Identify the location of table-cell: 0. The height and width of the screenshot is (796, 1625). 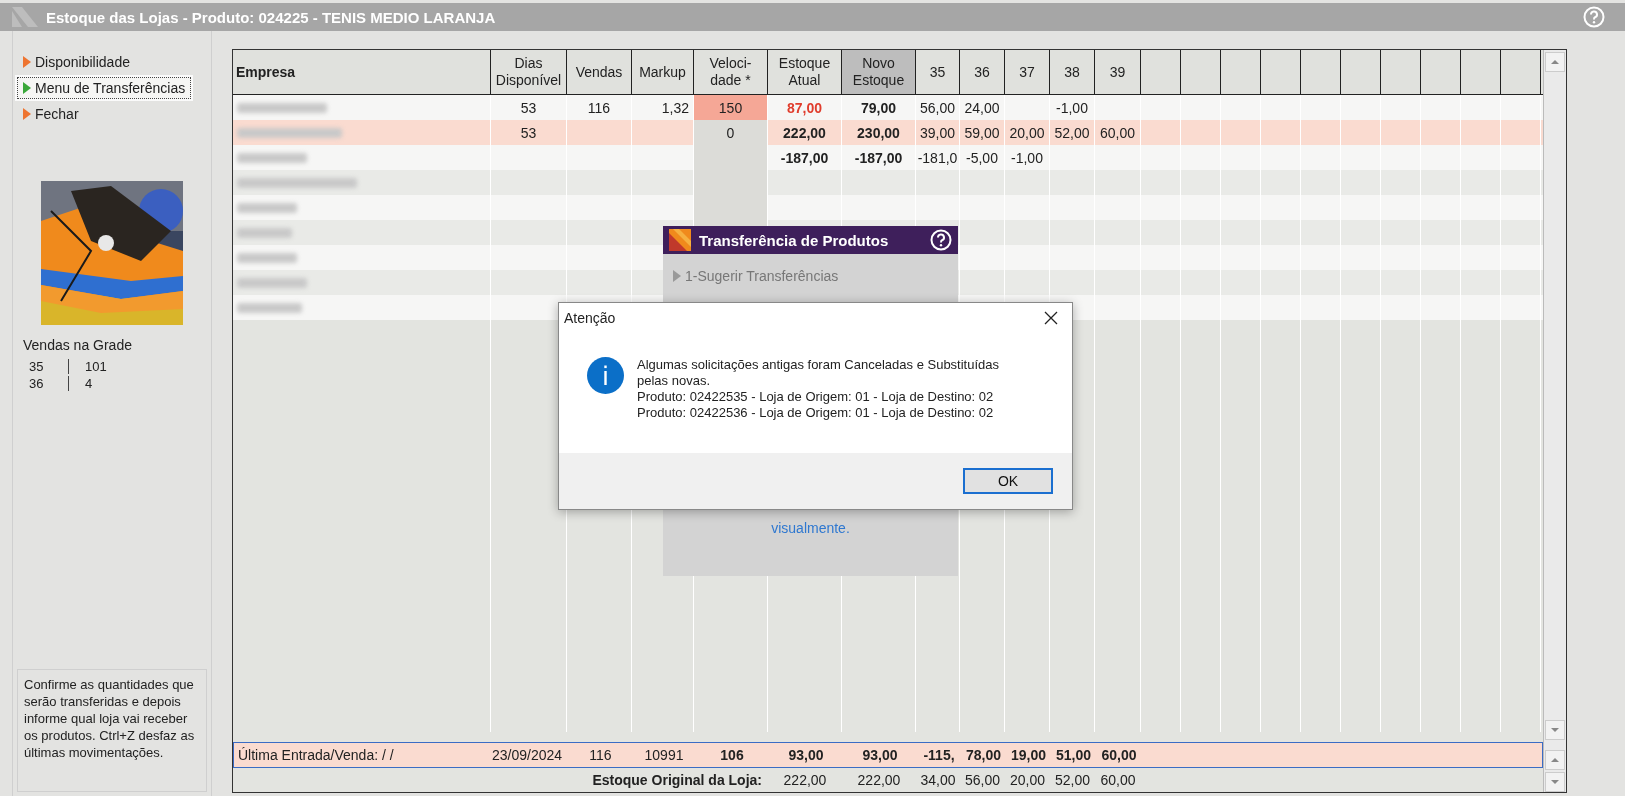
(730, 132).